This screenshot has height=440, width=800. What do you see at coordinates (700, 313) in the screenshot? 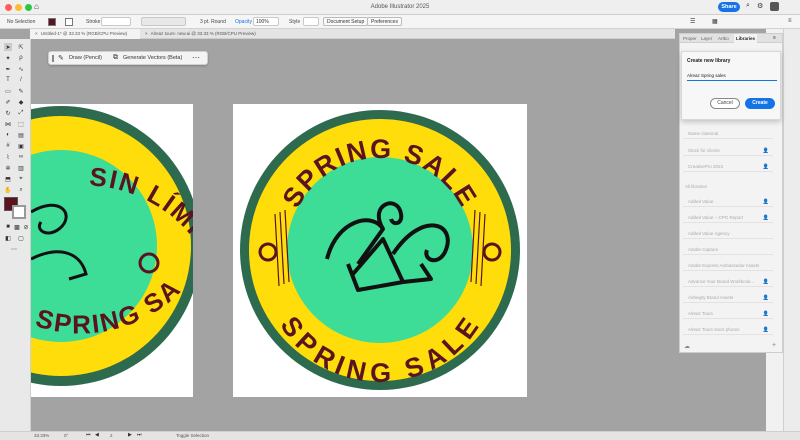
I see `library-name: Alreaz Tours` at bounding box center [700, 313].